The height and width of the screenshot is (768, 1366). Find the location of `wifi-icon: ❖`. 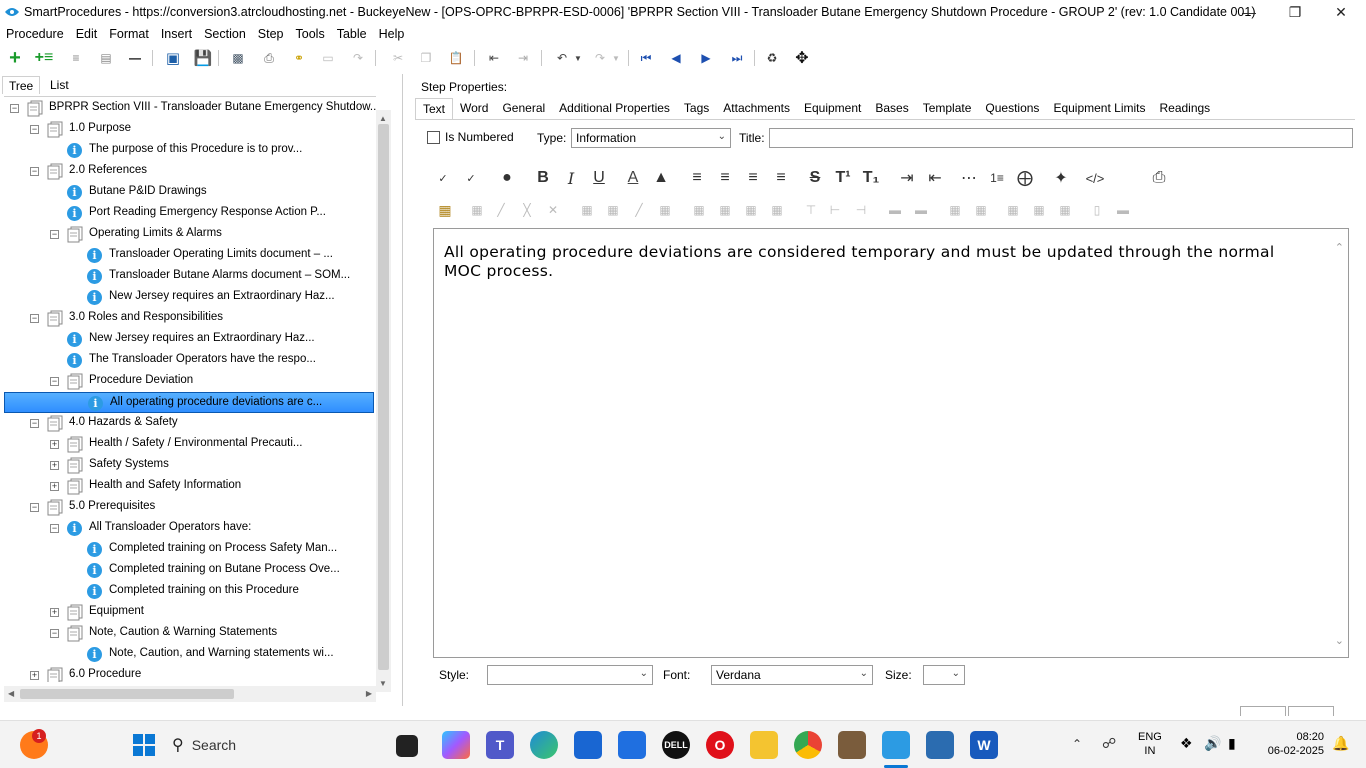

wifi-icon: ❖ is located at coordinates (1186, 743).